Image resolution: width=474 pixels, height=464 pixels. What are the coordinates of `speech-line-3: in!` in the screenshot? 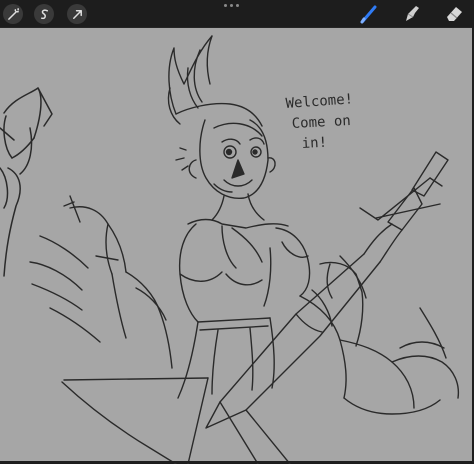 It's located at (314, 143).